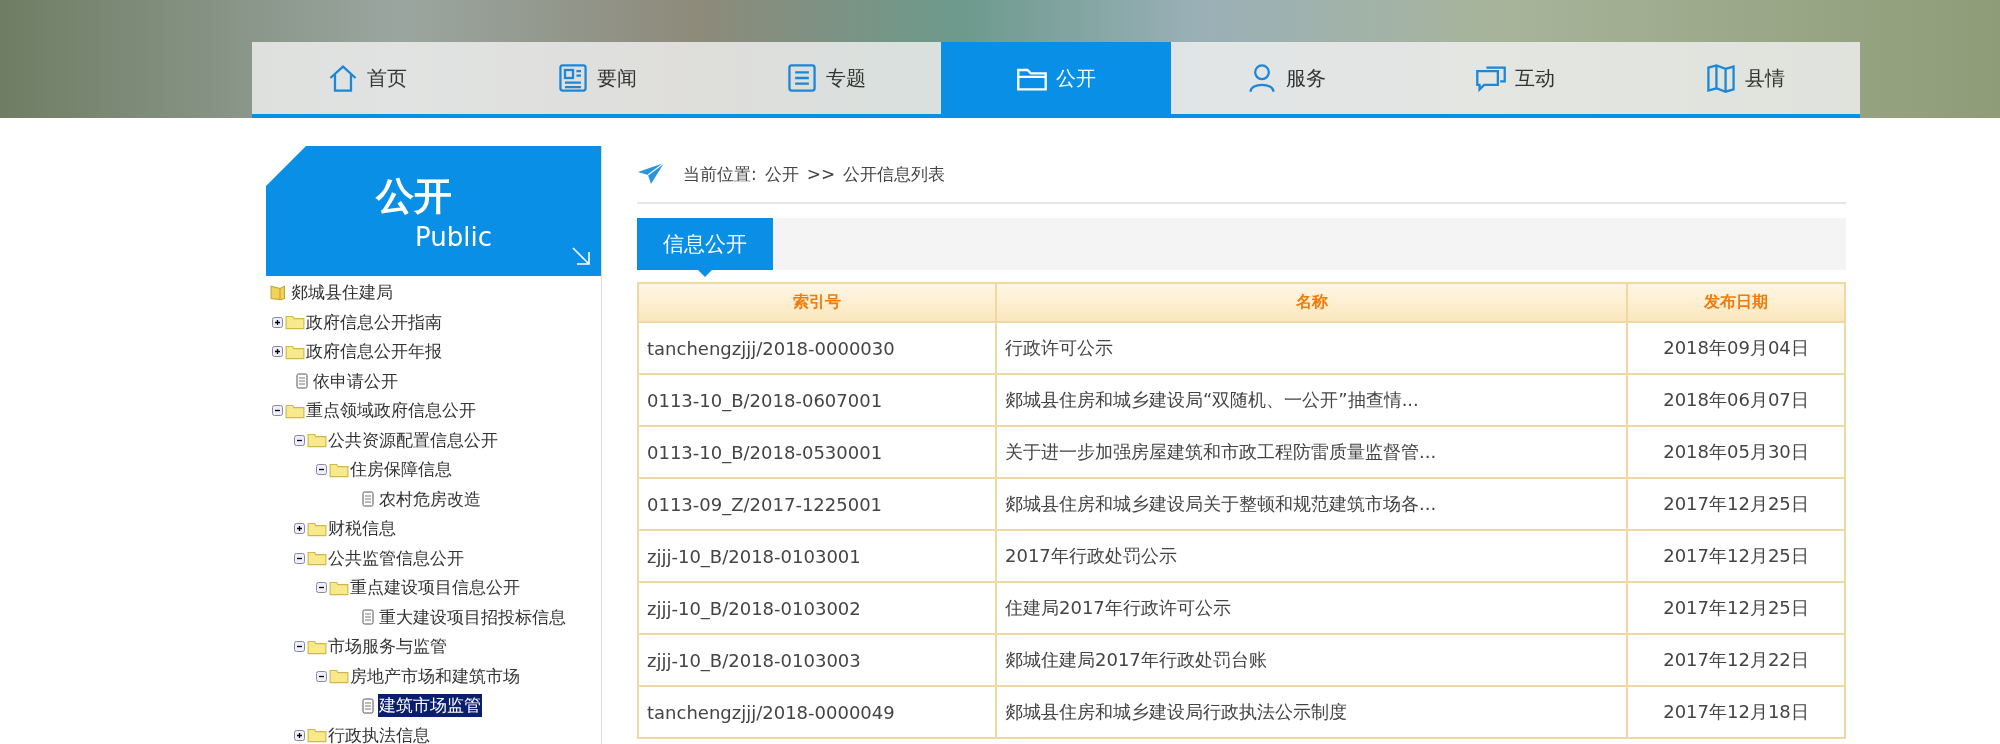 This screenshot has width=2000, height=744. What do you see at coordinates (379, 733) in the screenshot?
I see `tree-item: 行政执法信息` at bounding box center [379, 733].